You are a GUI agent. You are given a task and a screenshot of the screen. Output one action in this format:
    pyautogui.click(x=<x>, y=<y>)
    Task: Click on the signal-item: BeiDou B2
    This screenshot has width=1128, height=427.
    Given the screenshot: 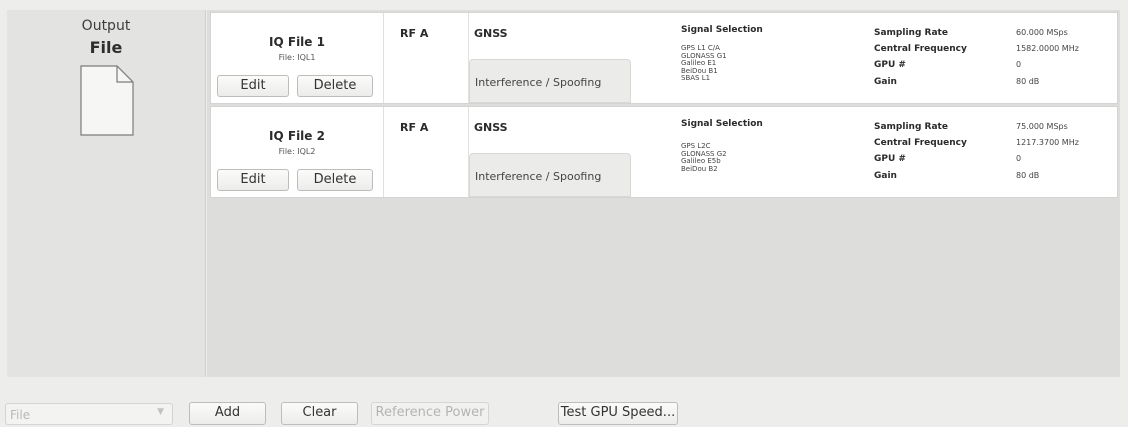 What is the action you would take?
    pyautogui.click(x=699, y=168)
    